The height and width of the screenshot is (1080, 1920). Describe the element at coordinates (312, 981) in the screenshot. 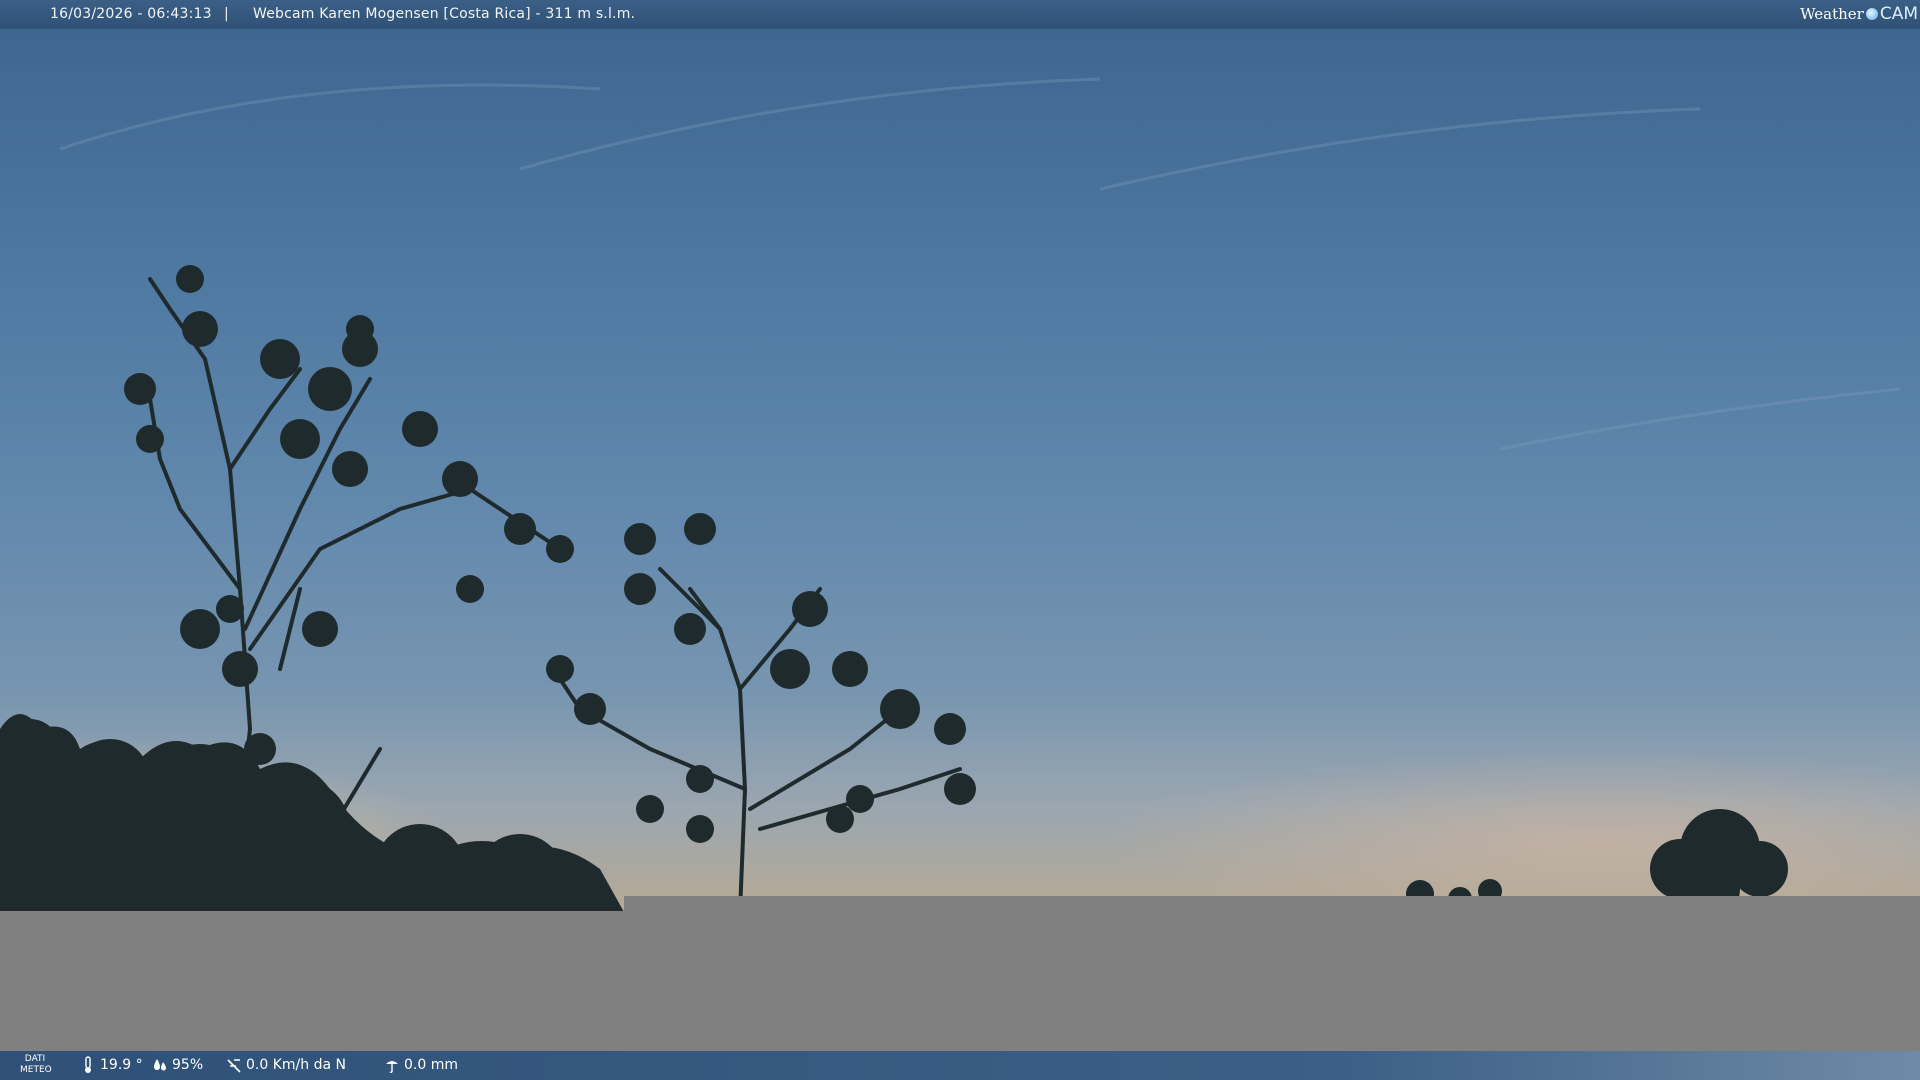

I see `masked-area-left` at that location.